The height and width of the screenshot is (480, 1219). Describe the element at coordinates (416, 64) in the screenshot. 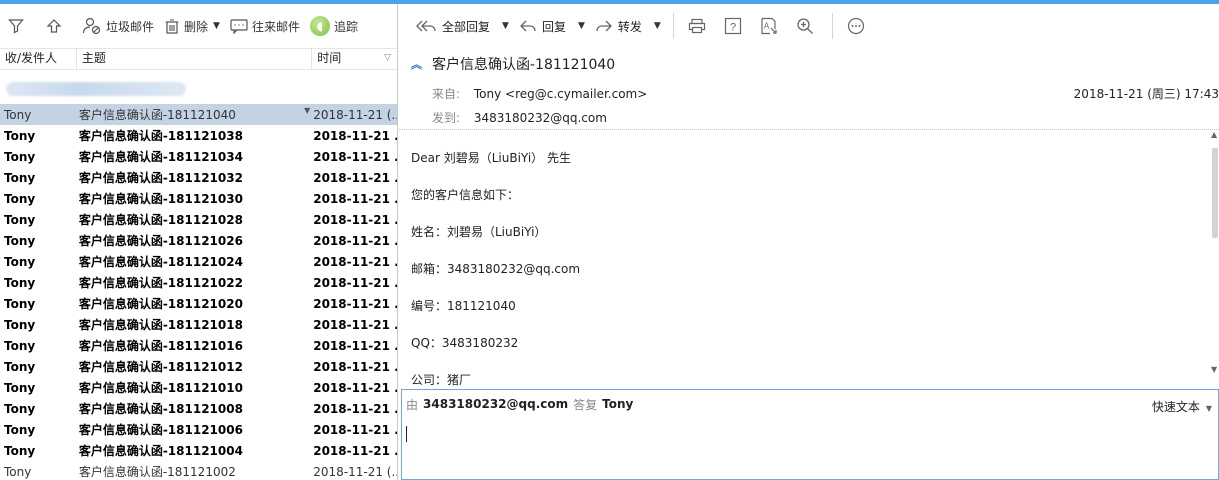

I see `collapse-header-icon: ︽` at that location.